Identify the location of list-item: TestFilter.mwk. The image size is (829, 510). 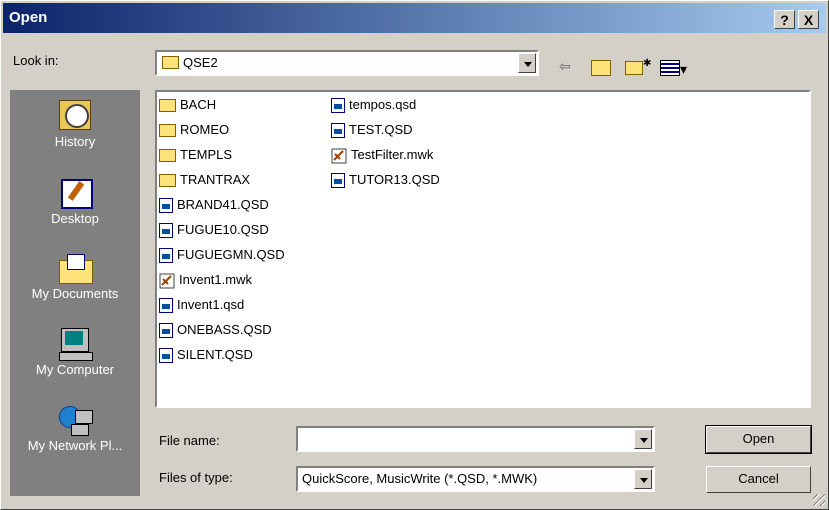
(382, 155).